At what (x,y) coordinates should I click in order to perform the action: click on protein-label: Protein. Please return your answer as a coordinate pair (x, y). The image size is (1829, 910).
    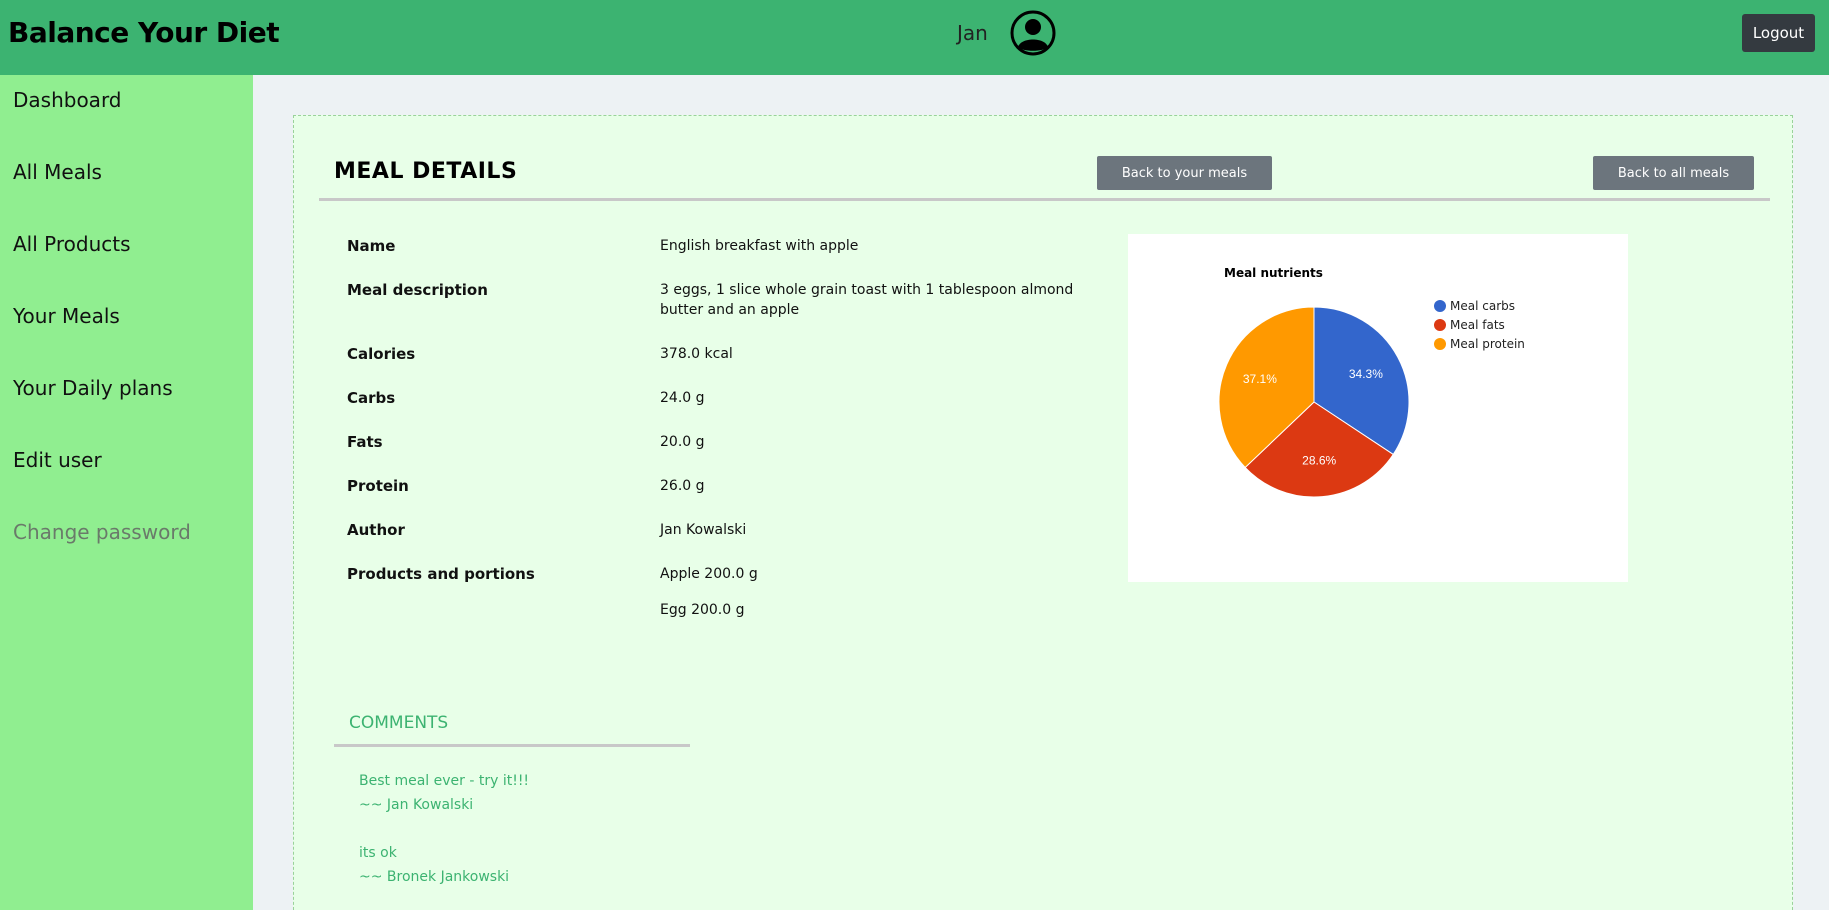
    Looking at the image, I should click on (378, 486).